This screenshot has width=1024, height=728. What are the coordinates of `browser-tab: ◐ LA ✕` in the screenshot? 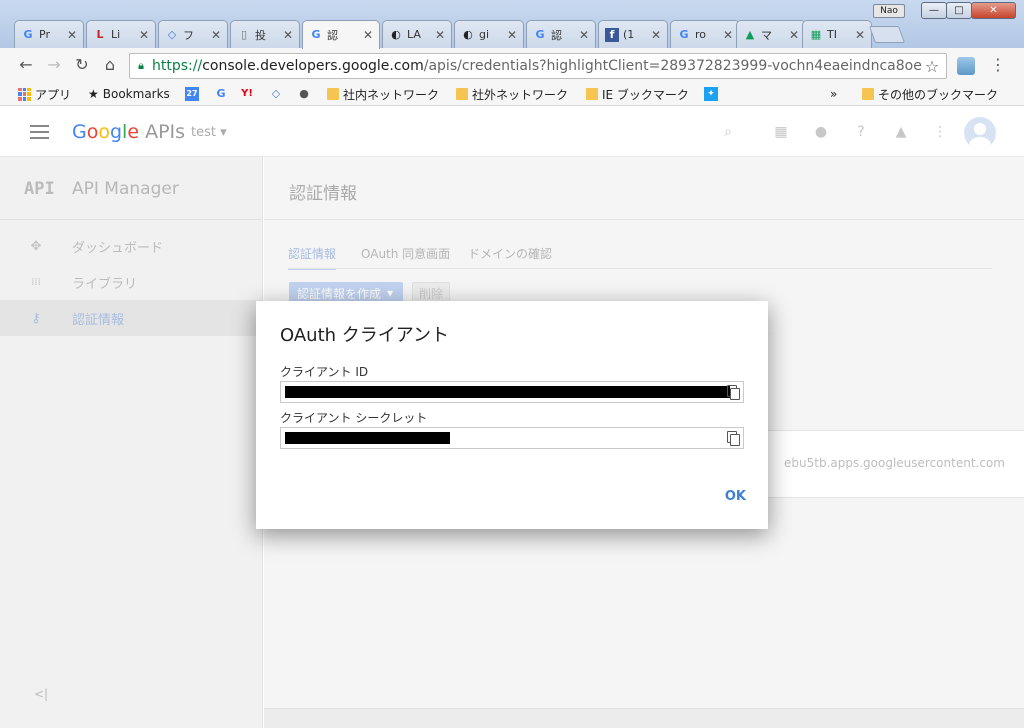 It's located at (417, 34).